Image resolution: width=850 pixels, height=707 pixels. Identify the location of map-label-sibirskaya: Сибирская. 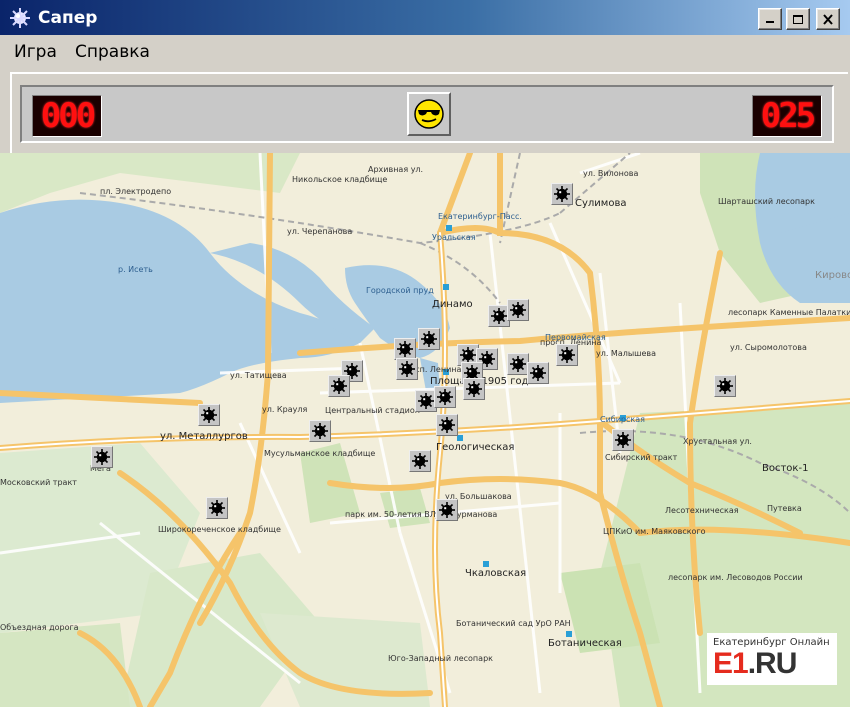
(622, 419).